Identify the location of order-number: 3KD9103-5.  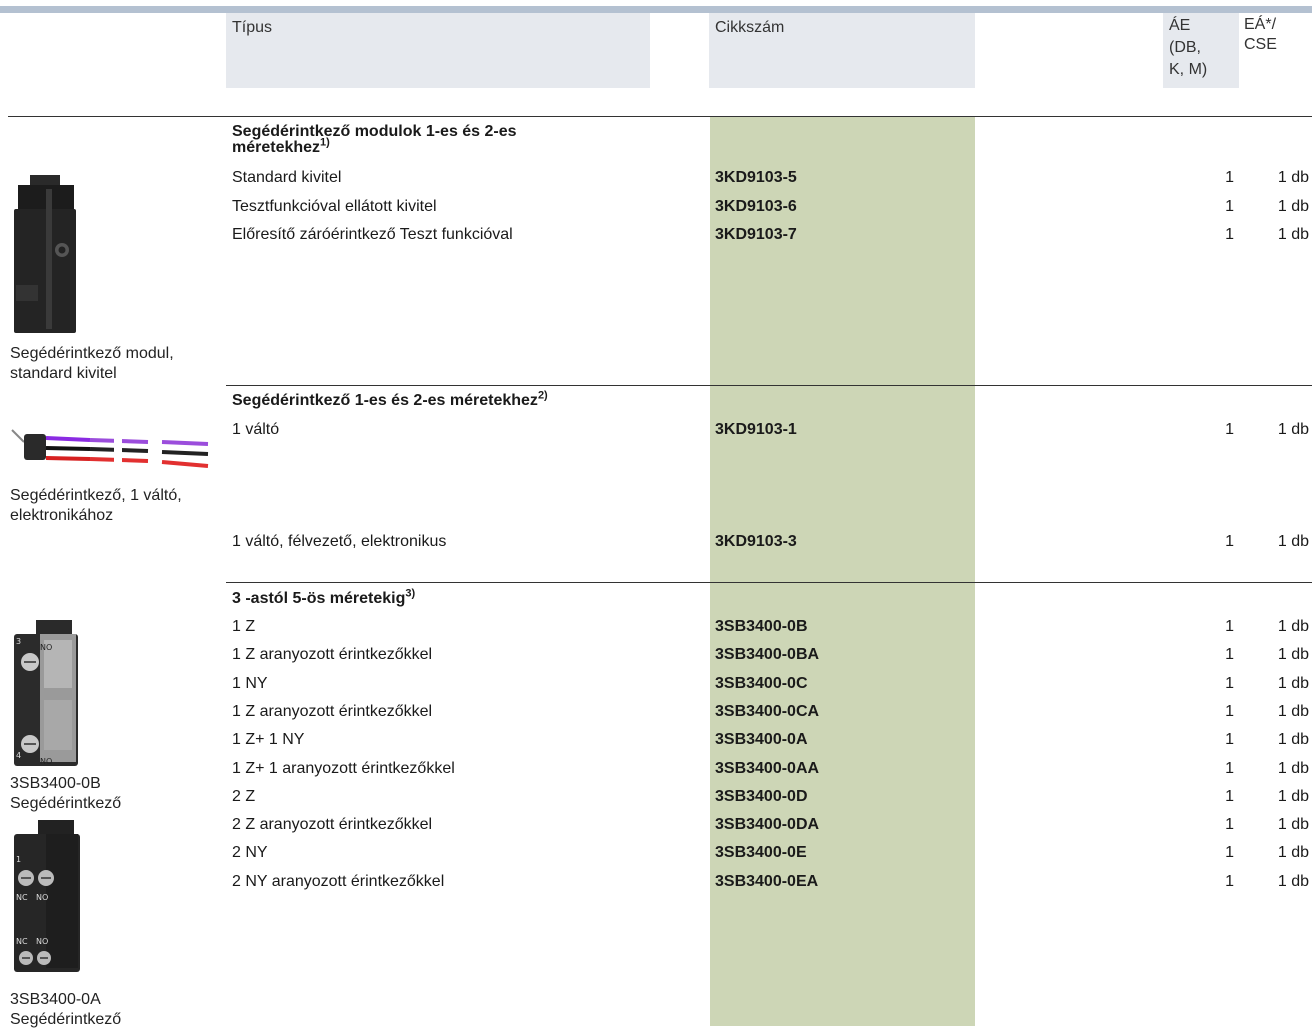
(756, 177).